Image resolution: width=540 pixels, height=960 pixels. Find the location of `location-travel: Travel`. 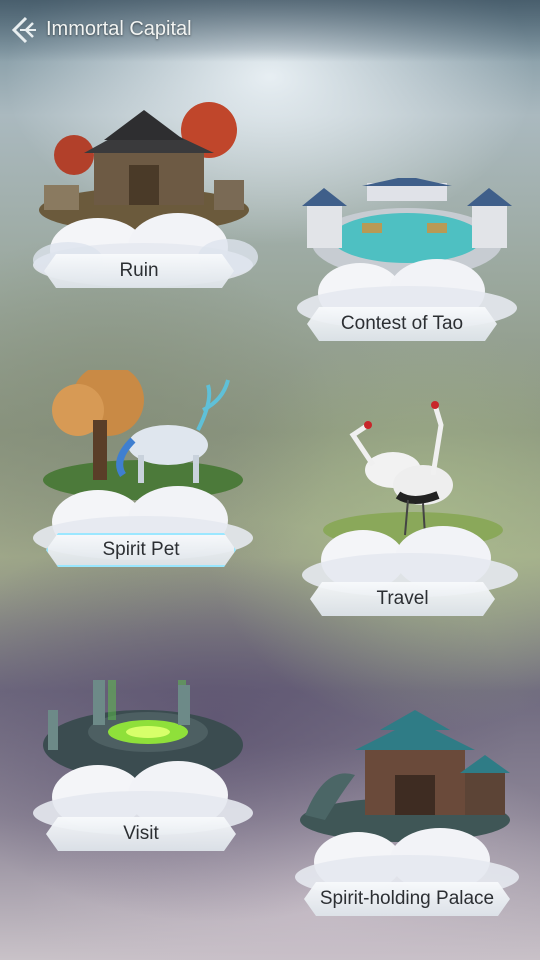

location-travel: Travel is located at coordinates (410, 507).